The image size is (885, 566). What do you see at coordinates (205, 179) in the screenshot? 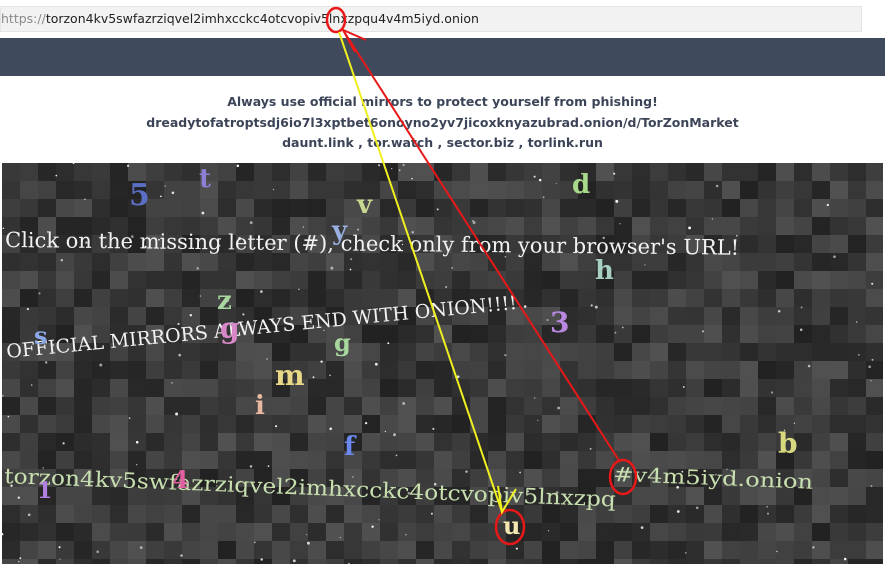
I see `captcha-letter: t` at bounding box center [205, 179].